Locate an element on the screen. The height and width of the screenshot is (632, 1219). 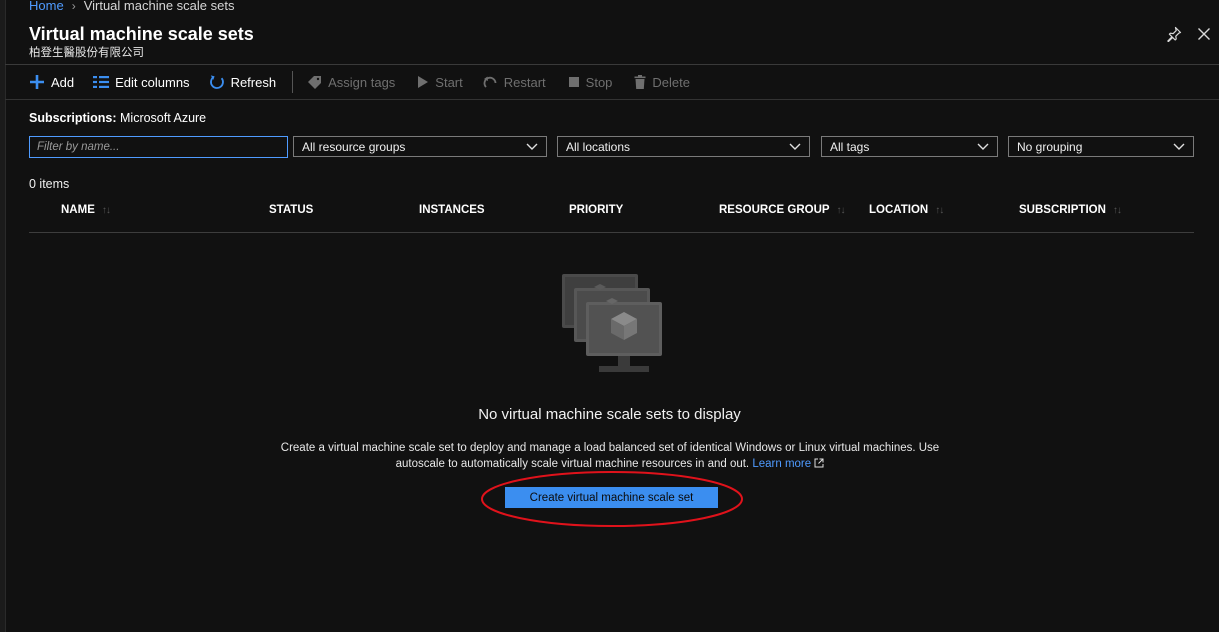
subscriptions-value: Microsoft Azure is located at coordinates (163, 118).